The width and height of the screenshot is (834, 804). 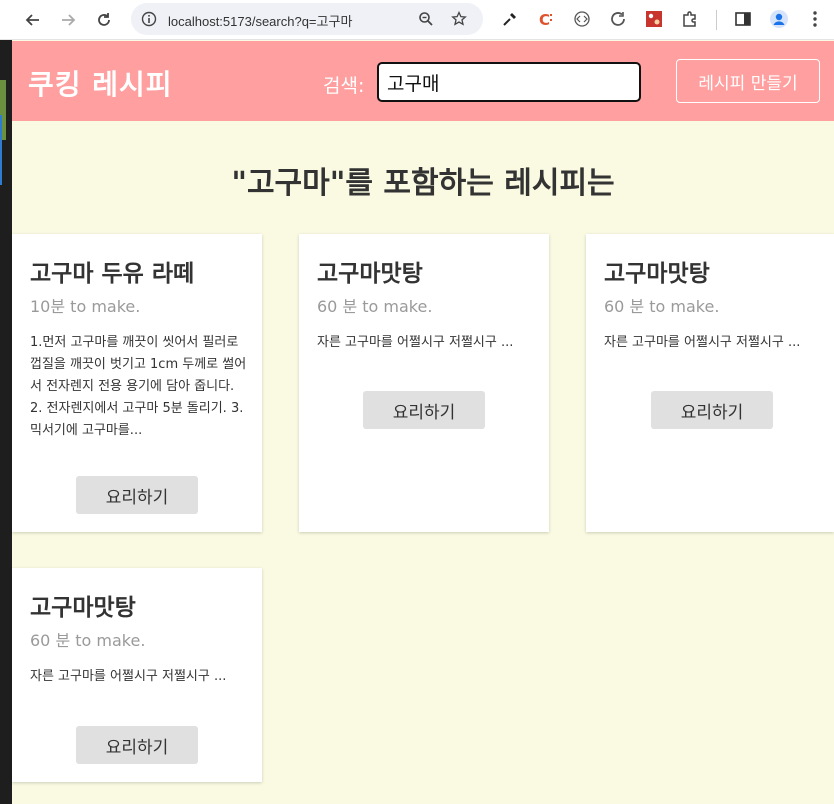 What do you see at coordinates (618, 19) in the screenshot?
I see `extension-refresh-icon` at bounding box center [618, 19].